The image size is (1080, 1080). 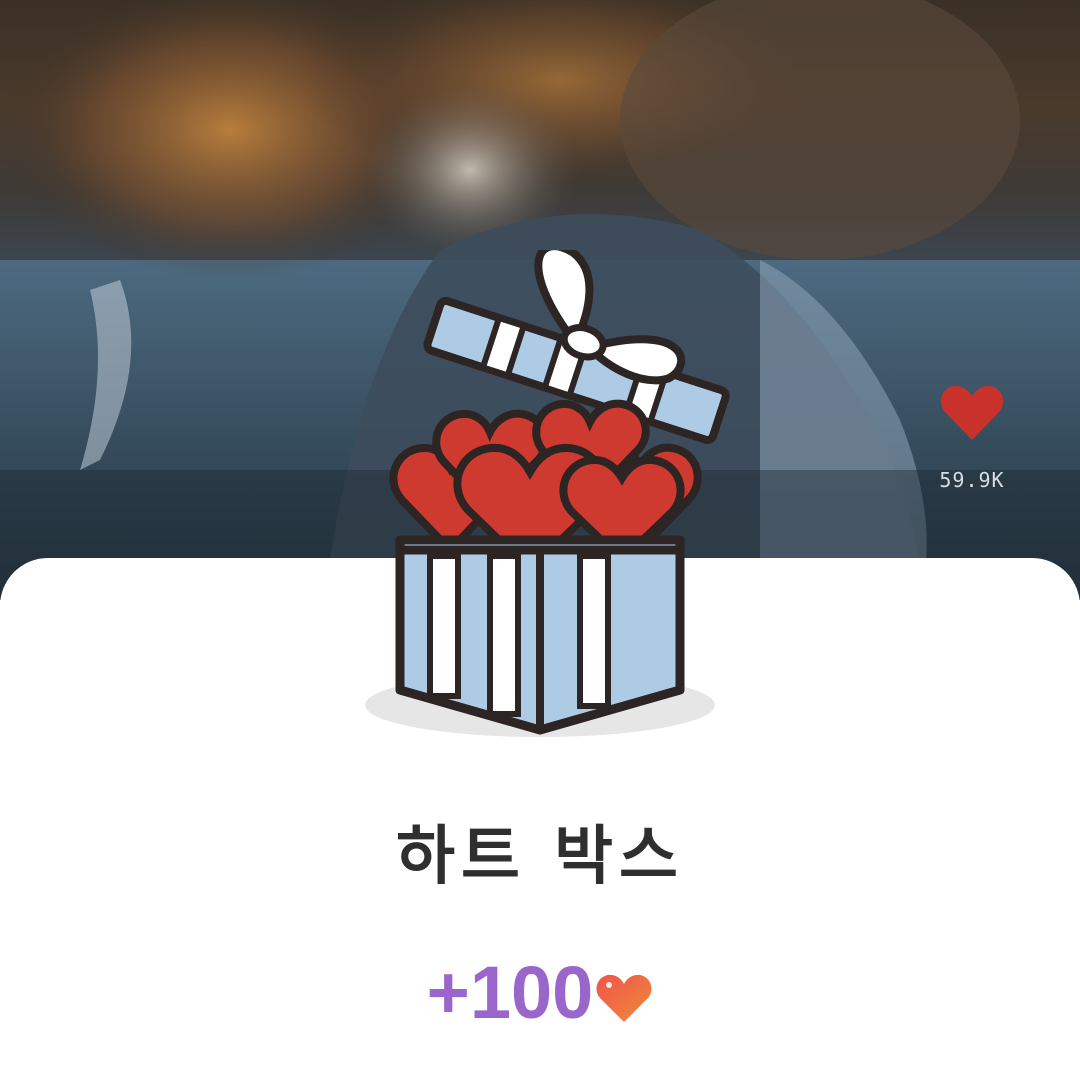 What do you see at coordinates (510, 992) in the screenshot?
I see `reward-amount: +100` at bounding box center [510, 992].